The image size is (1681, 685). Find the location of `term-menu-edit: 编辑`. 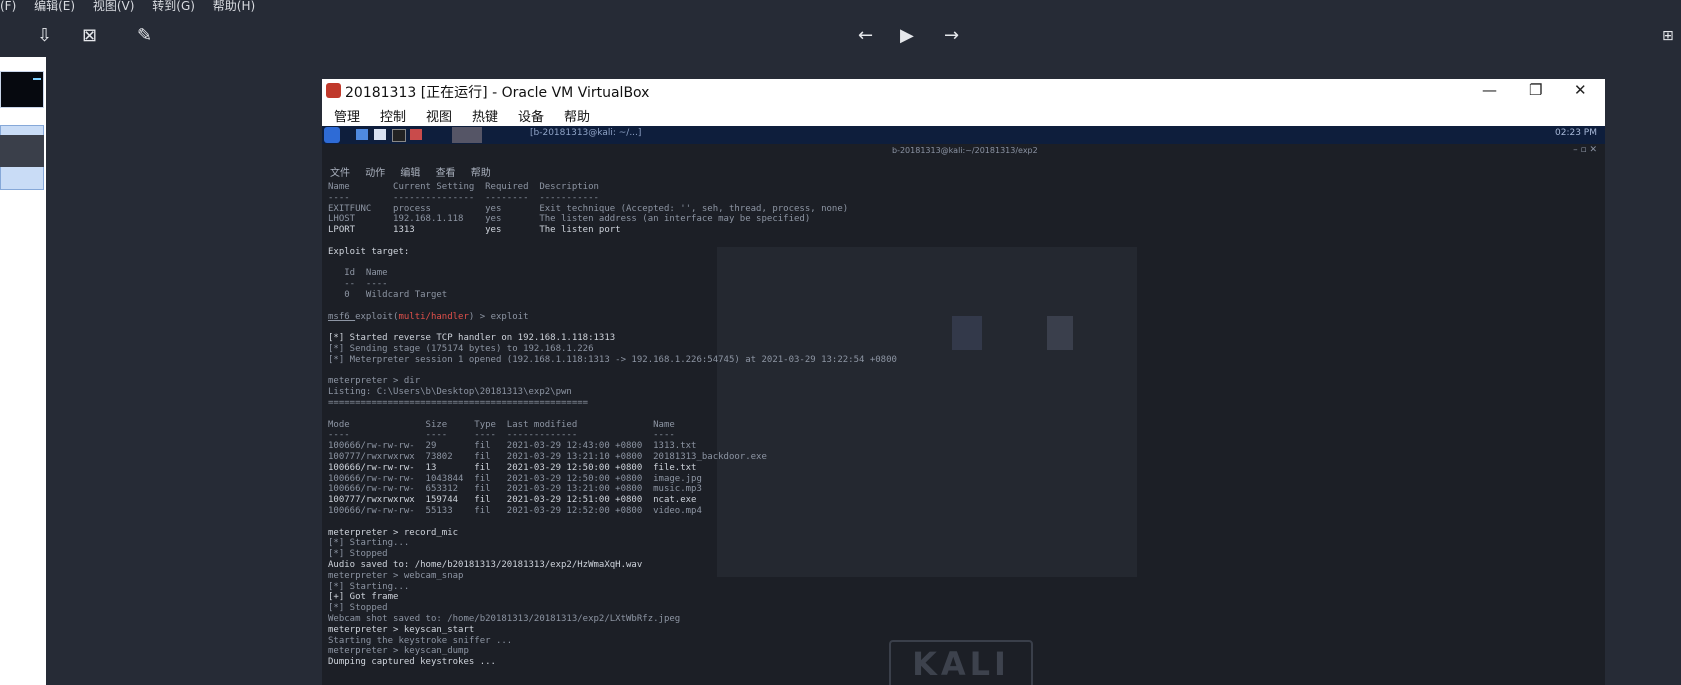

term-menu-edit: 编辑 is located at coordinates (410, 173).